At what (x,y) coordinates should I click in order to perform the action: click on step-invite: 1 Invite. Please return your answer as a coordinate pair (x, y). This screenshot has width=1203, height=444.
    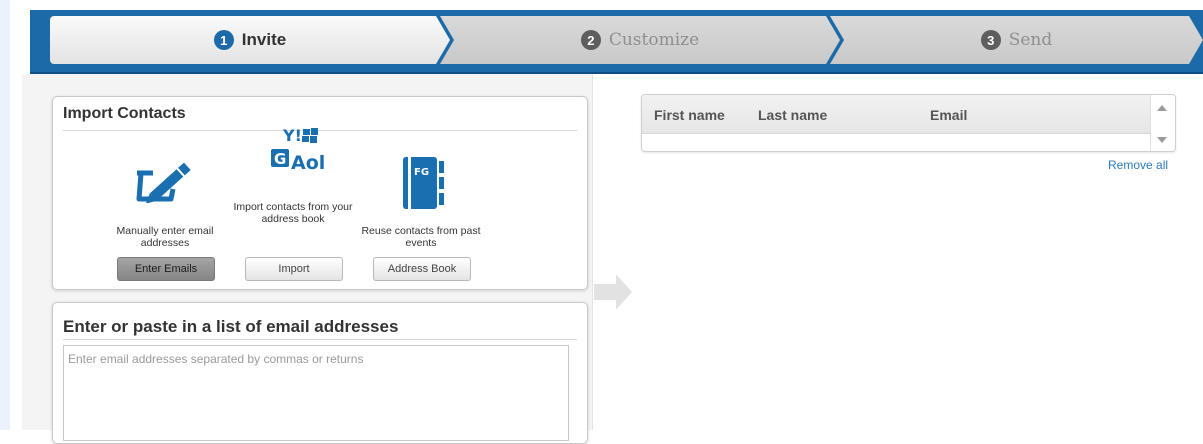
    Looking at the image, I should click on (250, 40).